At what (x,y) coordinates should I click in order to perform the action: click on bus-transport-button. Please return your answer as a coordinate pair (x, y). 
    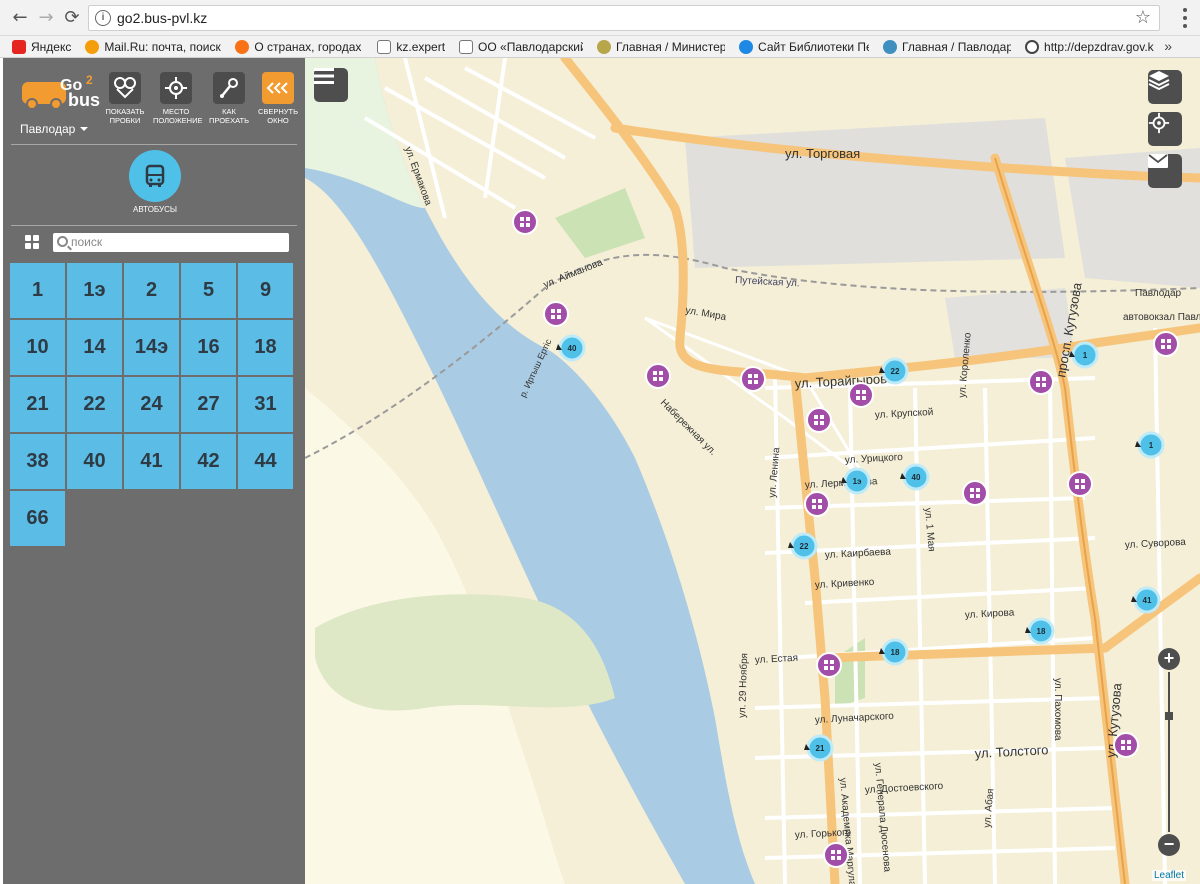
    Looking at the image, I should click on (155, 176).